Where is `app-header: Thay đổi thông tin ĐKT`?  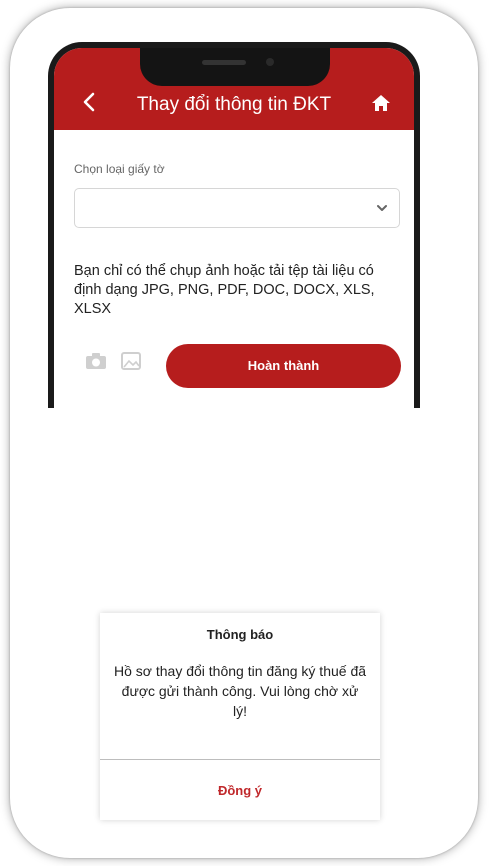
app-header: Thay đổi thông tin ĐKT is located at coordinates (234, 89).